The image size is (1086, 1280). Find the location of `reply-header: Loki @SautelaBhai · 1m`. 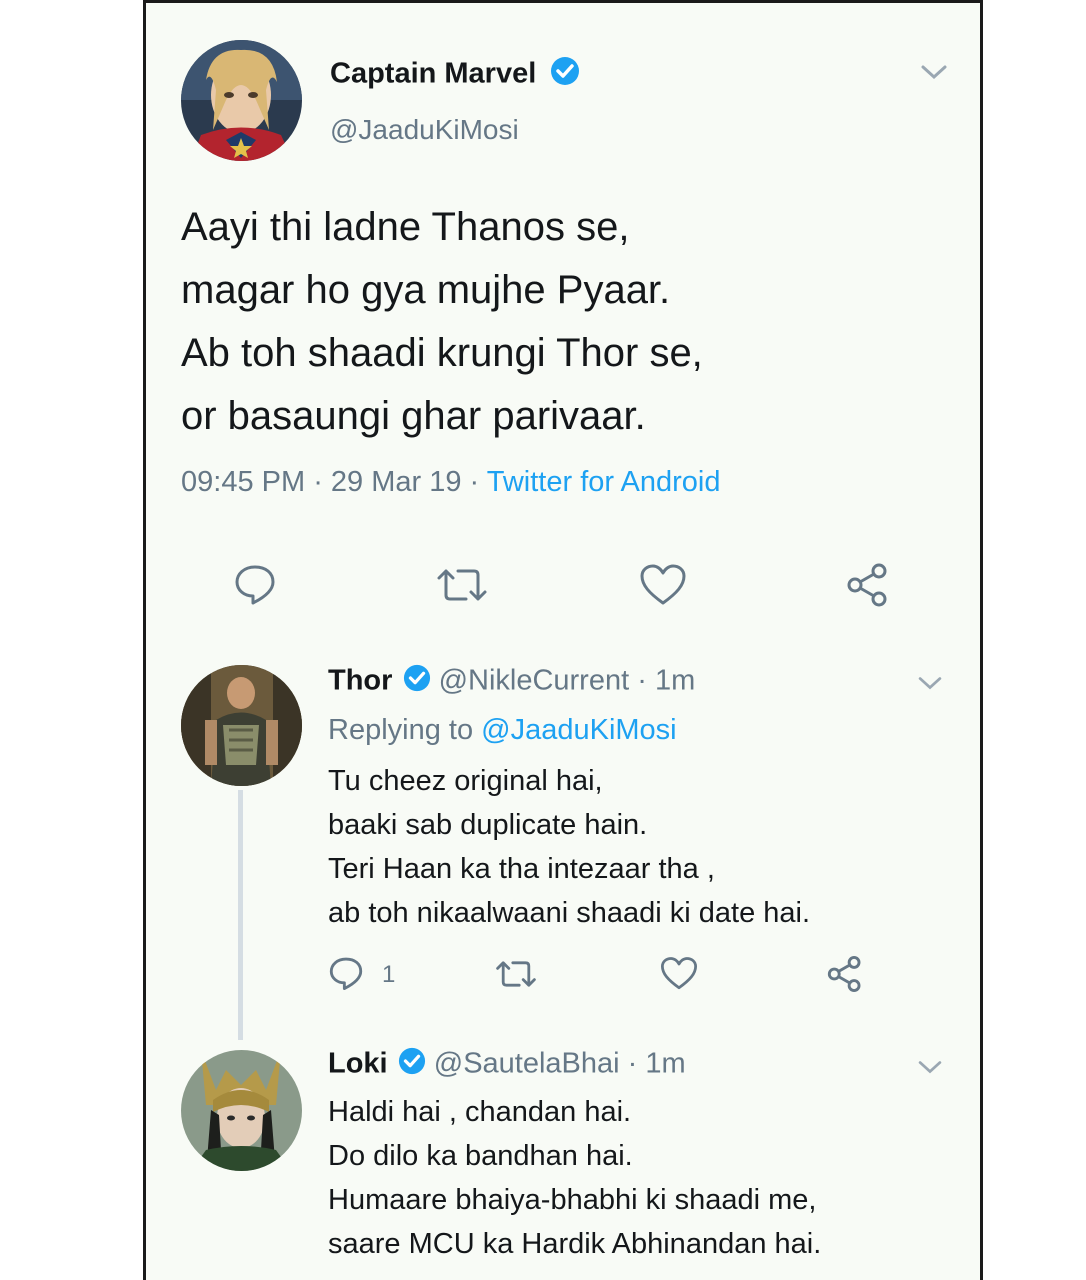

reply-header: Loki @SautelaBhai · 1m is located at coordinates (507, 1065).